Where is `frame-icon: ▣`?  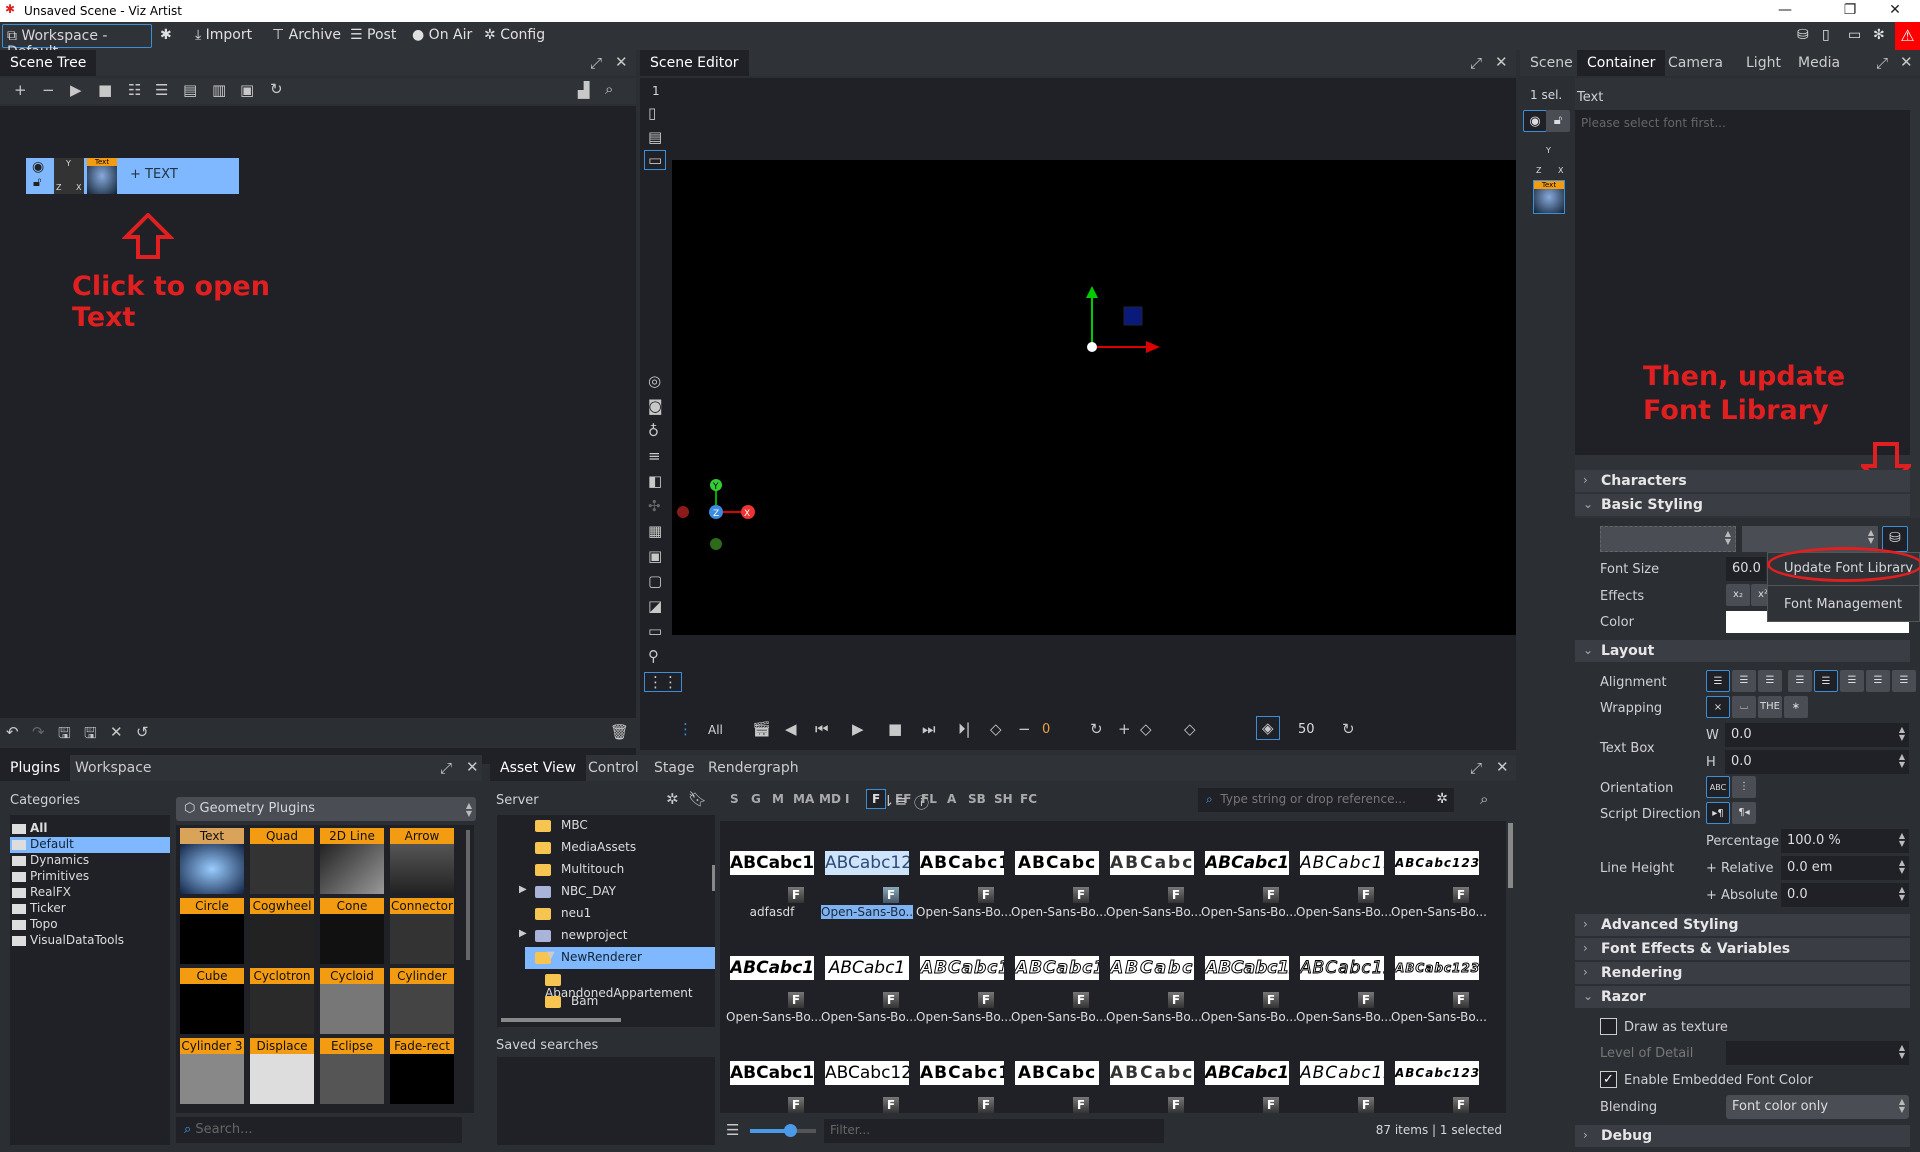
frame-icon: ▣ is located at coordinates (655, 556).